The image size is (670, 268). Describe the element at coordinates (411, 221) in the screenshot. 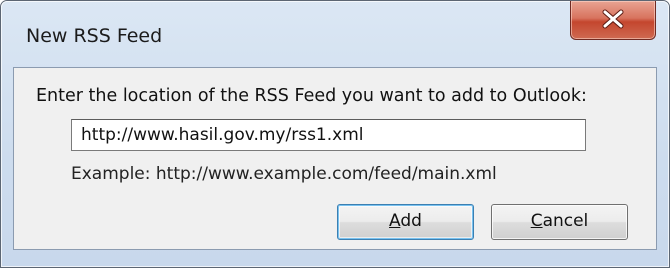

I see `add-button-label: dd` at that location.